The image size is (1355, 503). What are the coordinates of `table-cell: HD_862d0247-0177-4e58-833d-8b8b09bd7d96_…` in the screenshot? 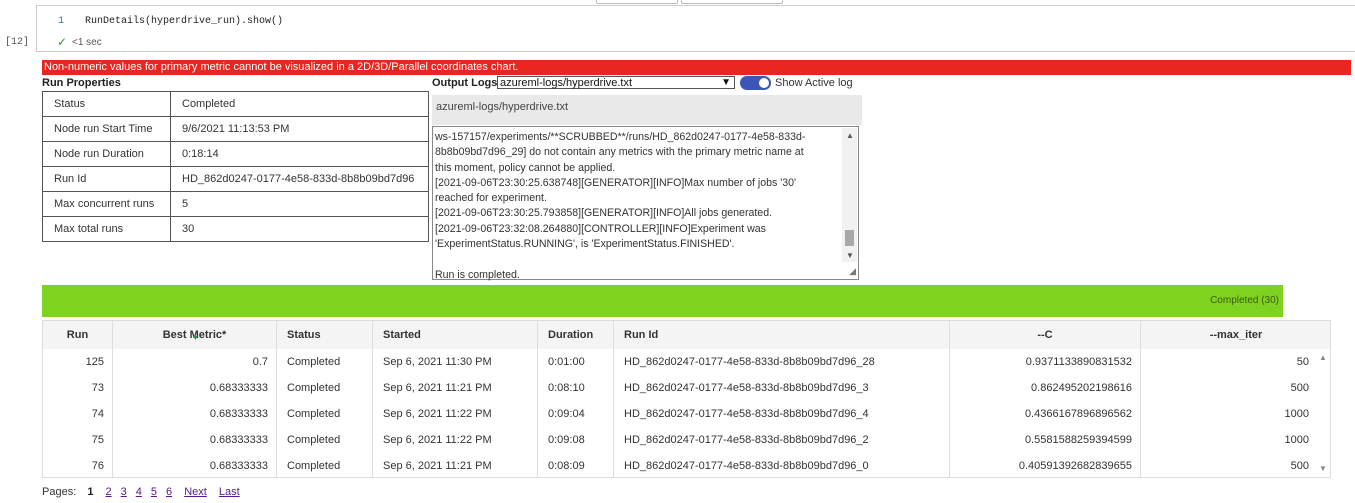 It's located at (782, 362).